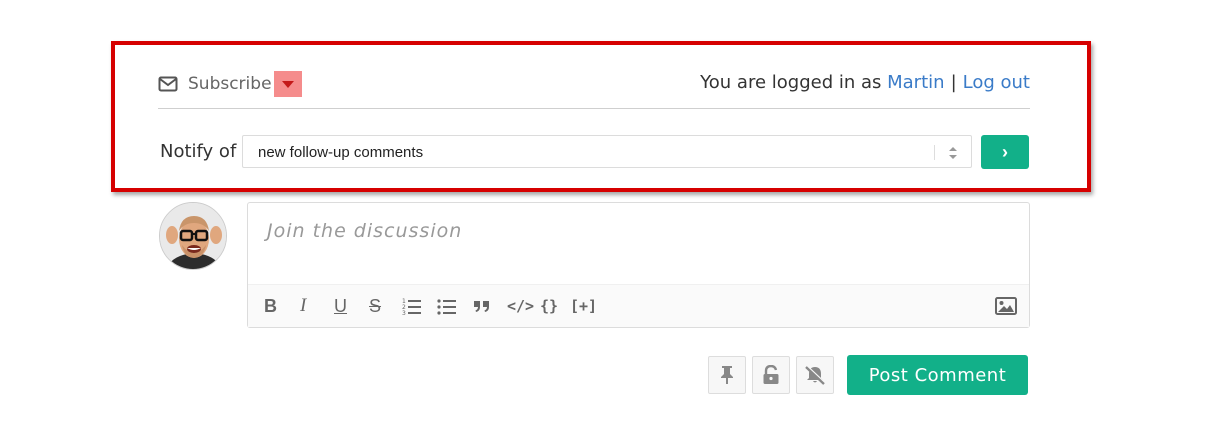  What do you see at coordinates (996, 82) in the screenshot?
I see `logout-link: Log out` at bounding box center [996, 82].